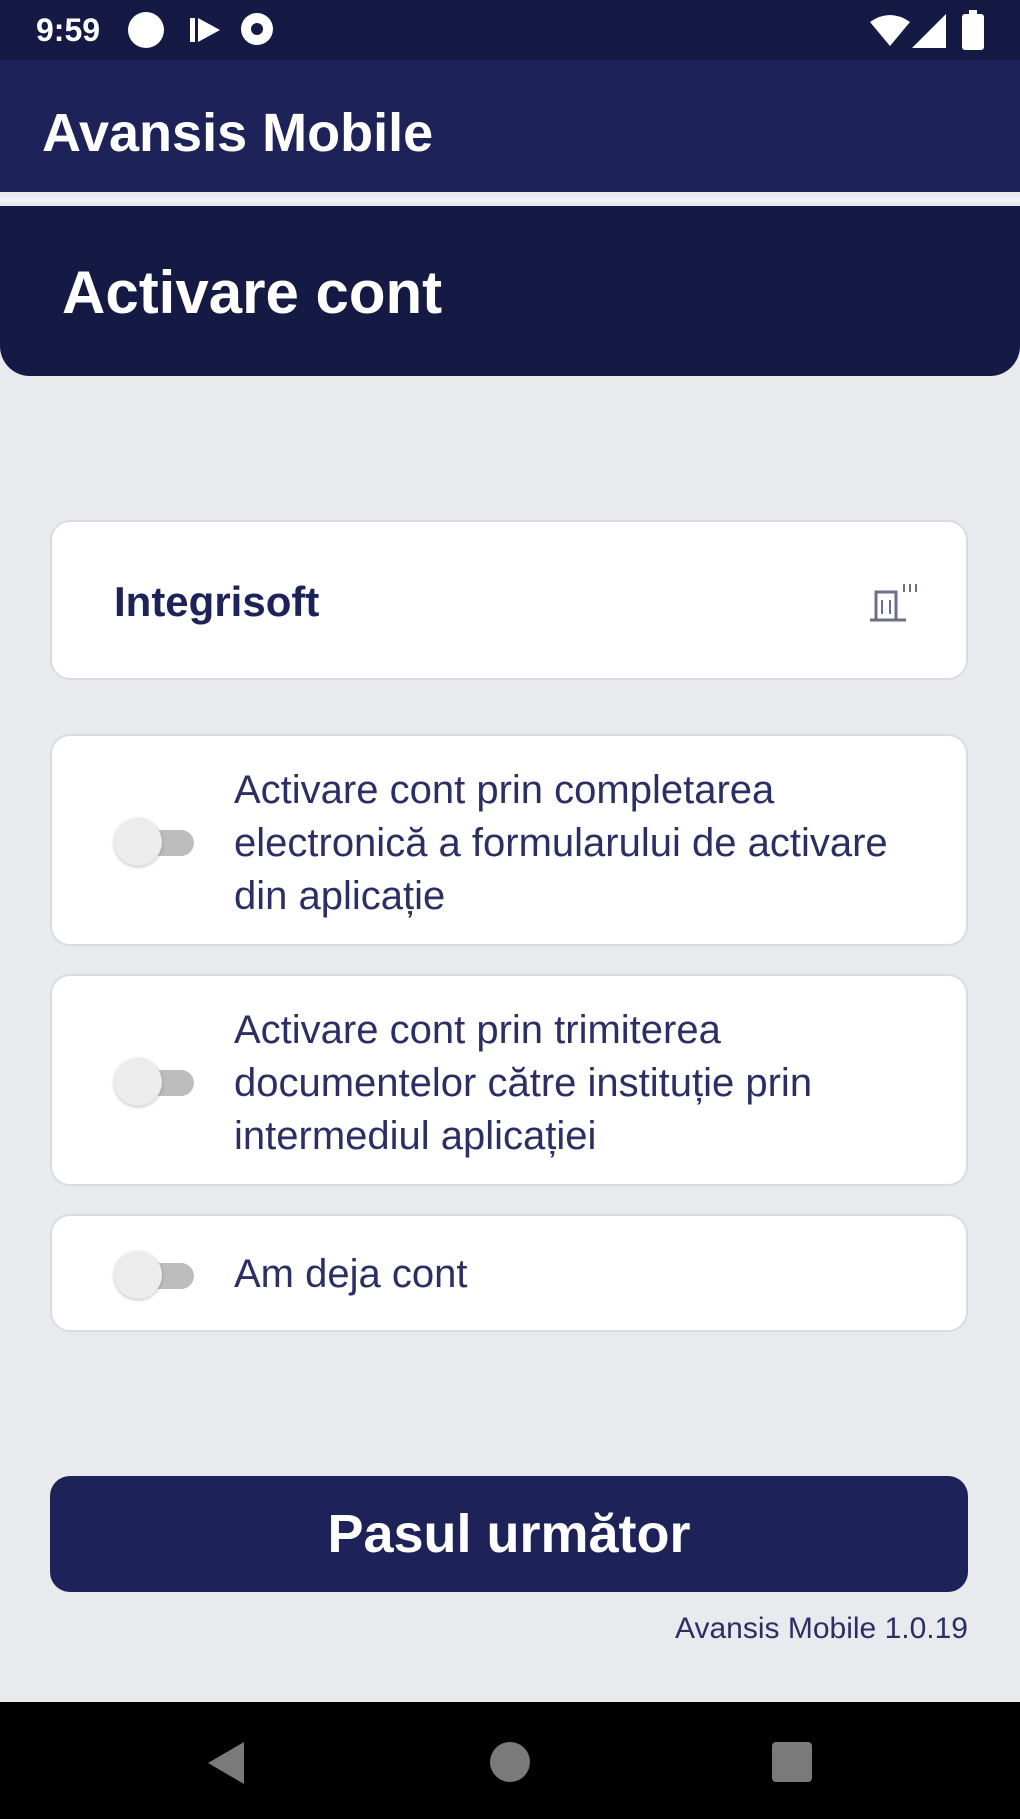 The width and height of the screenshot is (1020, 1819). Describe the element at coordinates (821, 1628) in the screenshot. I see `app-version: Avansis Mobile 1.0.19` at that location.